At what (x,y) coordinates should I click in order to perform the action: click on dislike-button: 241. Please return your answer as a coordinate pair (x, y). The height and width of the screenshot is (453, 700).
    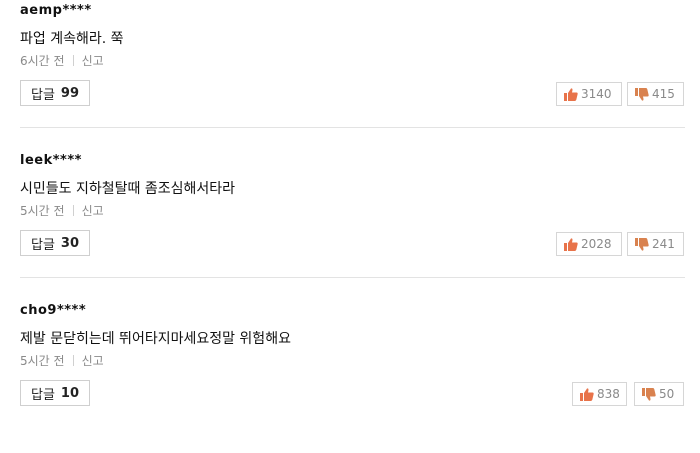
    Looking at the image, I should click on (655, 244).